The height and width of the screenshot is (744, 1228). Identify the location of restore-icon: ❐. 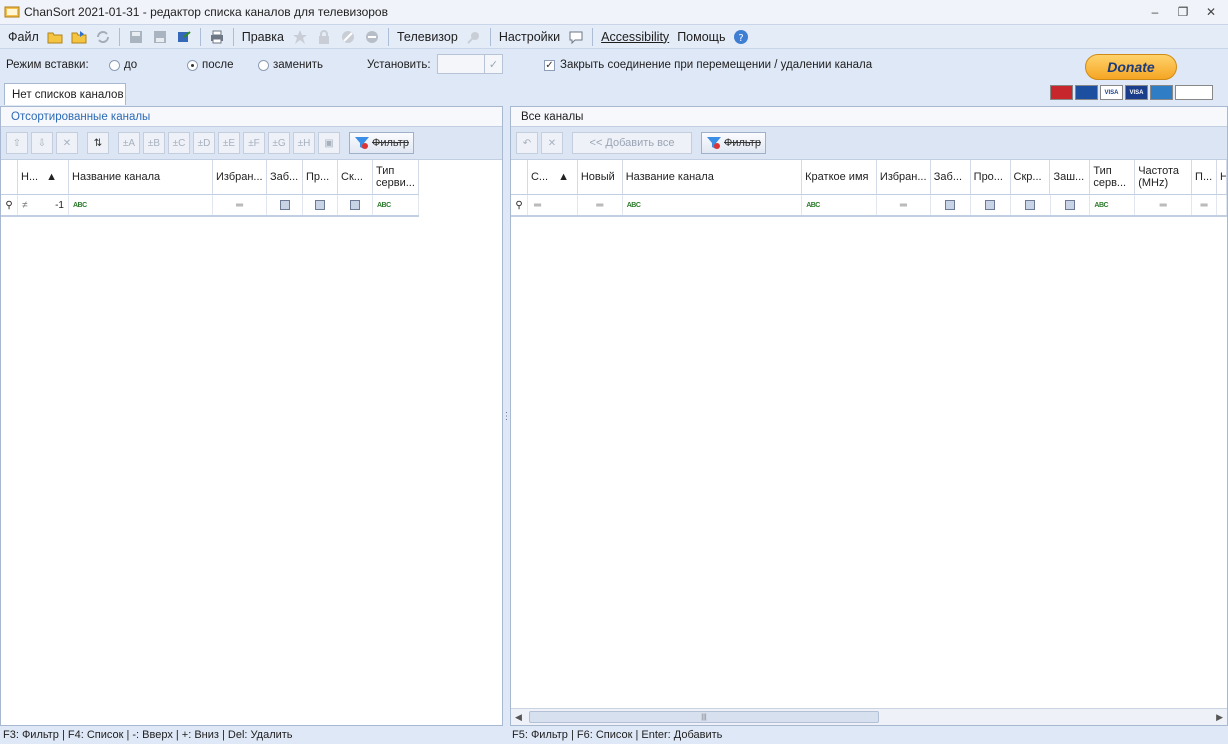
(1183, 12).